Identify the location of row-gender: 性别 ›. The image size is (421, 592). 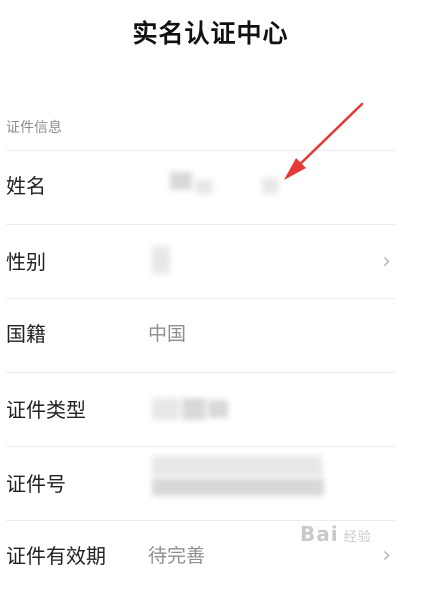
(210, 260).